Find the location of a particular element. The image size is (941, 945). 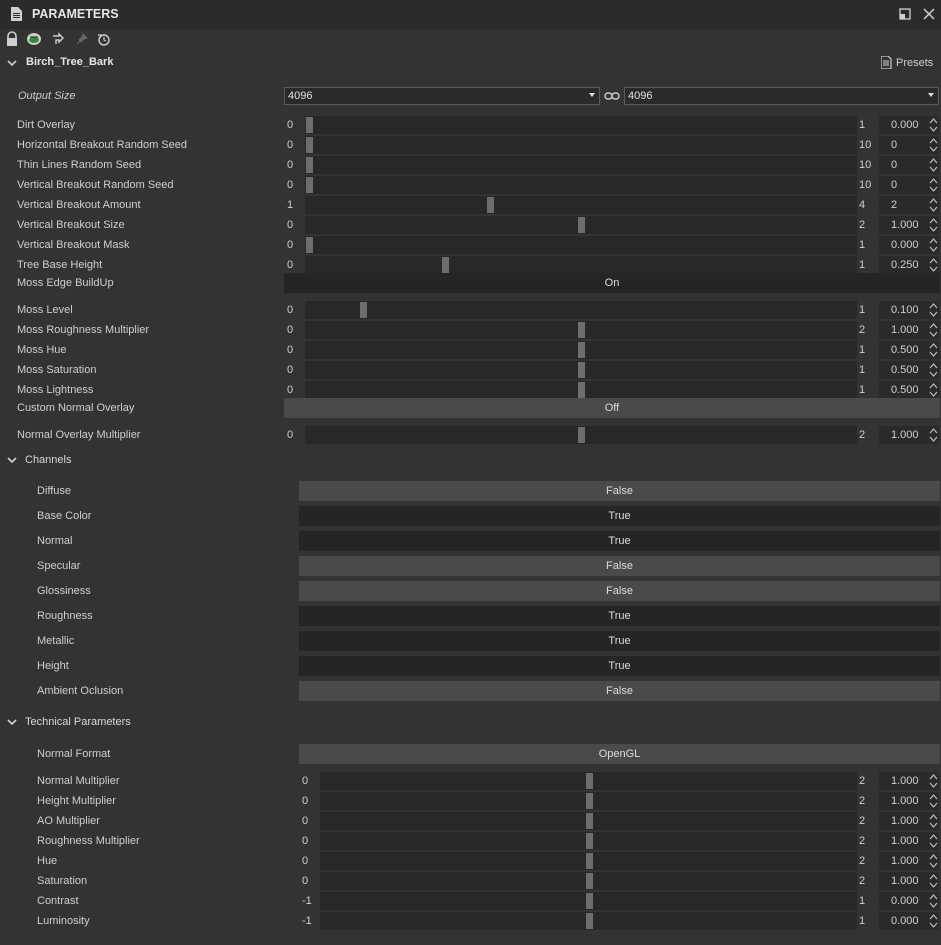

output-width-dropdown: 4096 is located at coordinates (442, 96).